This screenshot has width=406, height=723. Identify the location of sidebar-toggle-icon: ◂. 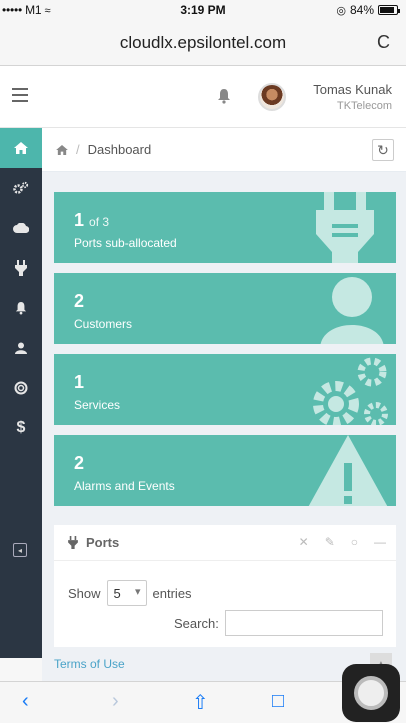
(20, 550).